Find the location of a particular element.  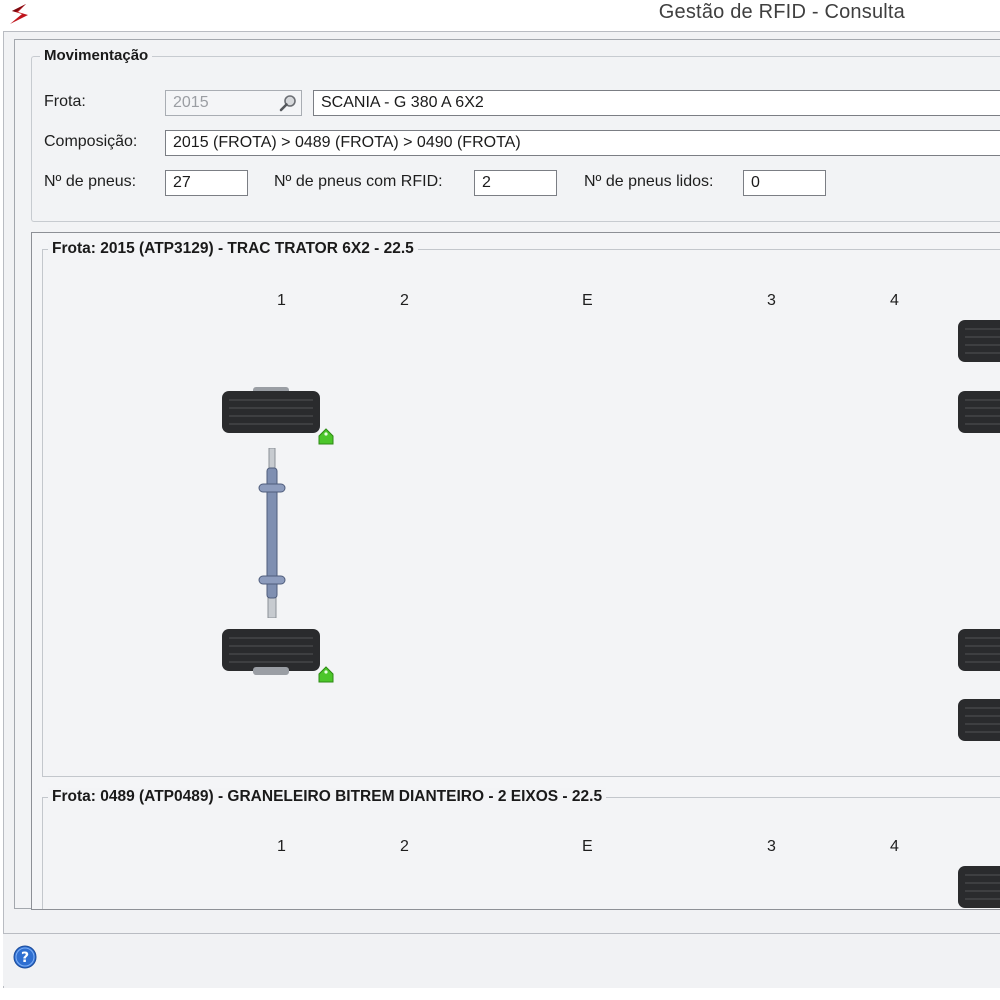

n-pneus-label: Nº de pneus: is located at coordinates (90, 181).